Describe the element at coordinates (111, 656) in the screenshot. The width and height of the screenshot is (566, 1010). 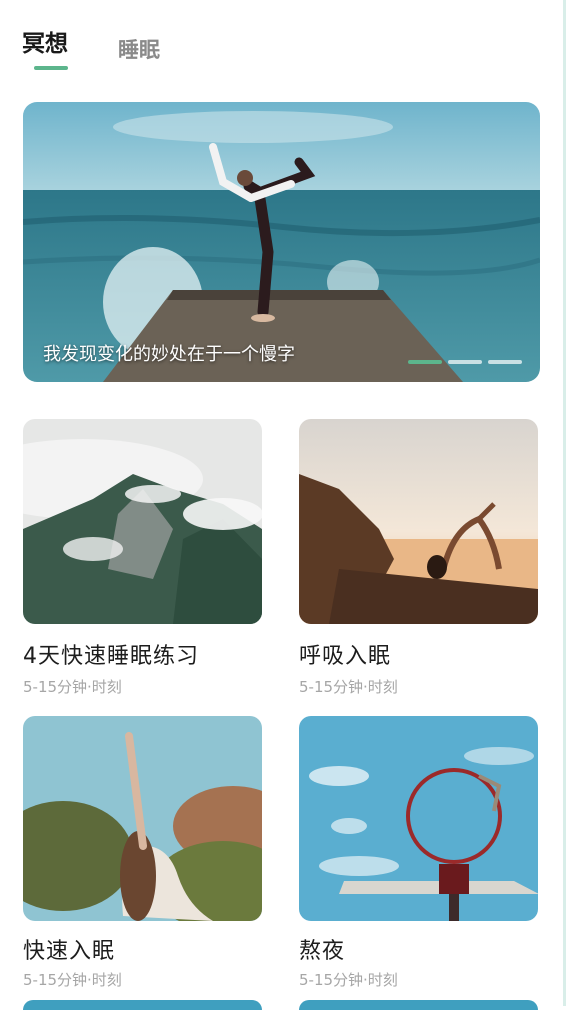
I see `course-title: 4天快速睡眠练习` at that location.